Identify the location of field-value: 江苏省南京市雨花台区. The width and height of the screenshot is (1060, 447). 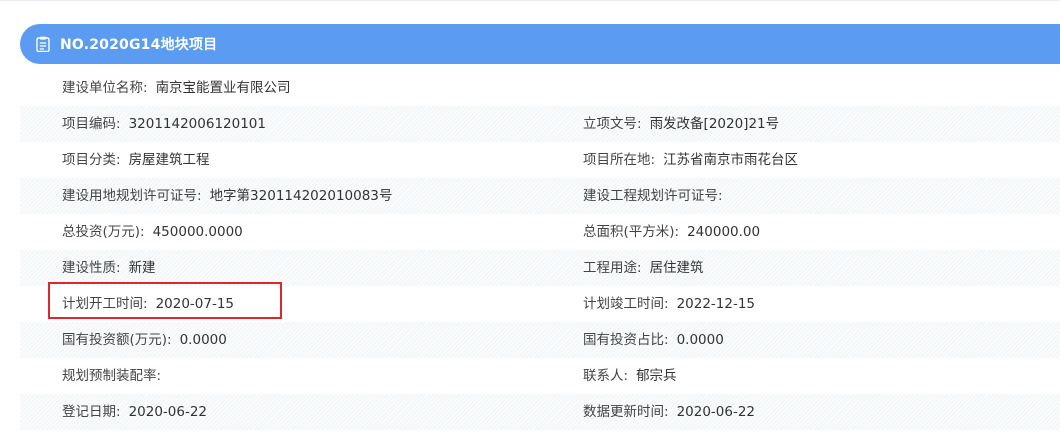
(731, 160).